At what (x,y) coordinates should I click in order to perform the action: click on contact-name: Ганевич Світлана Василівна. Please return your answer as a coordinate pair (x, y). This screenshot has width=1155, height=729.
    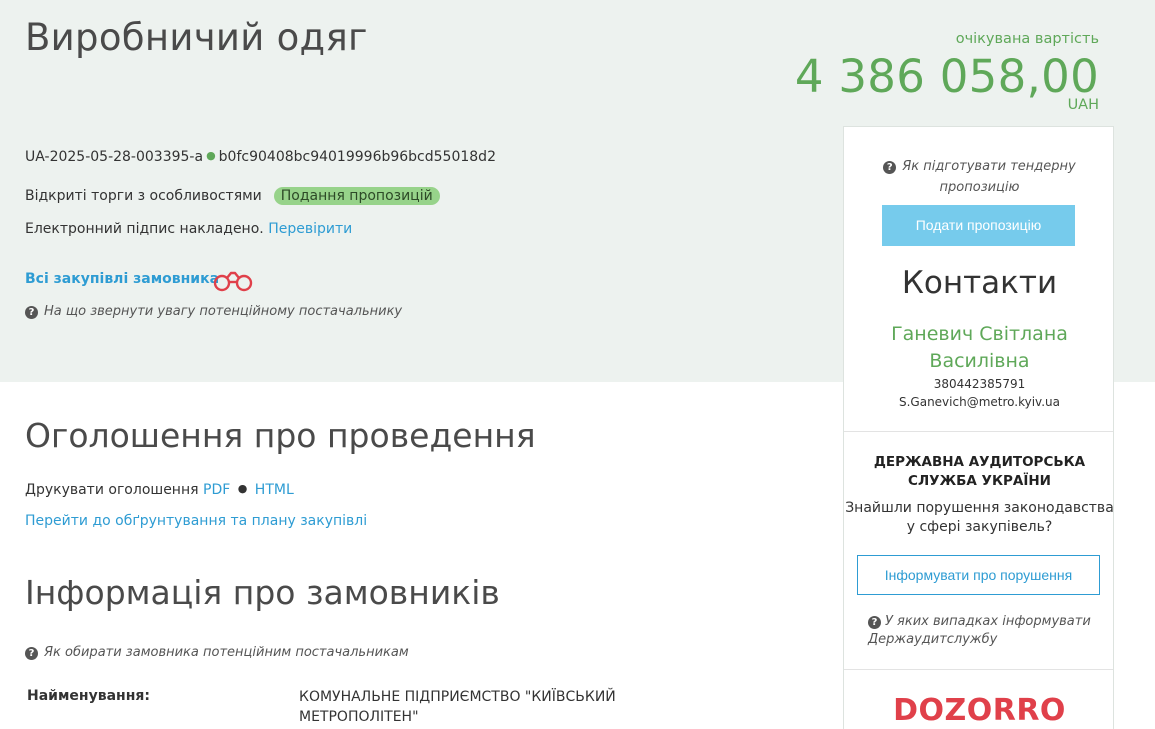
    Looking at the image, I should click on (979, 347).